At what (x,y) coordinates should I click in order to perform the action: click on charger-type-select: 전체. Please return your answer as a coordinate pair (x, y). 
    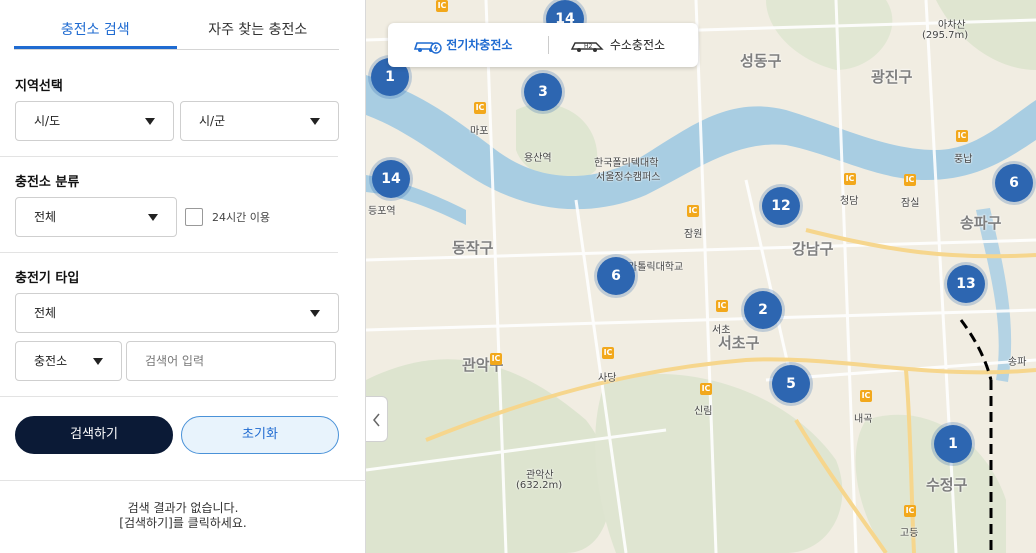
    Looking at the image, I should click on (177, 313).